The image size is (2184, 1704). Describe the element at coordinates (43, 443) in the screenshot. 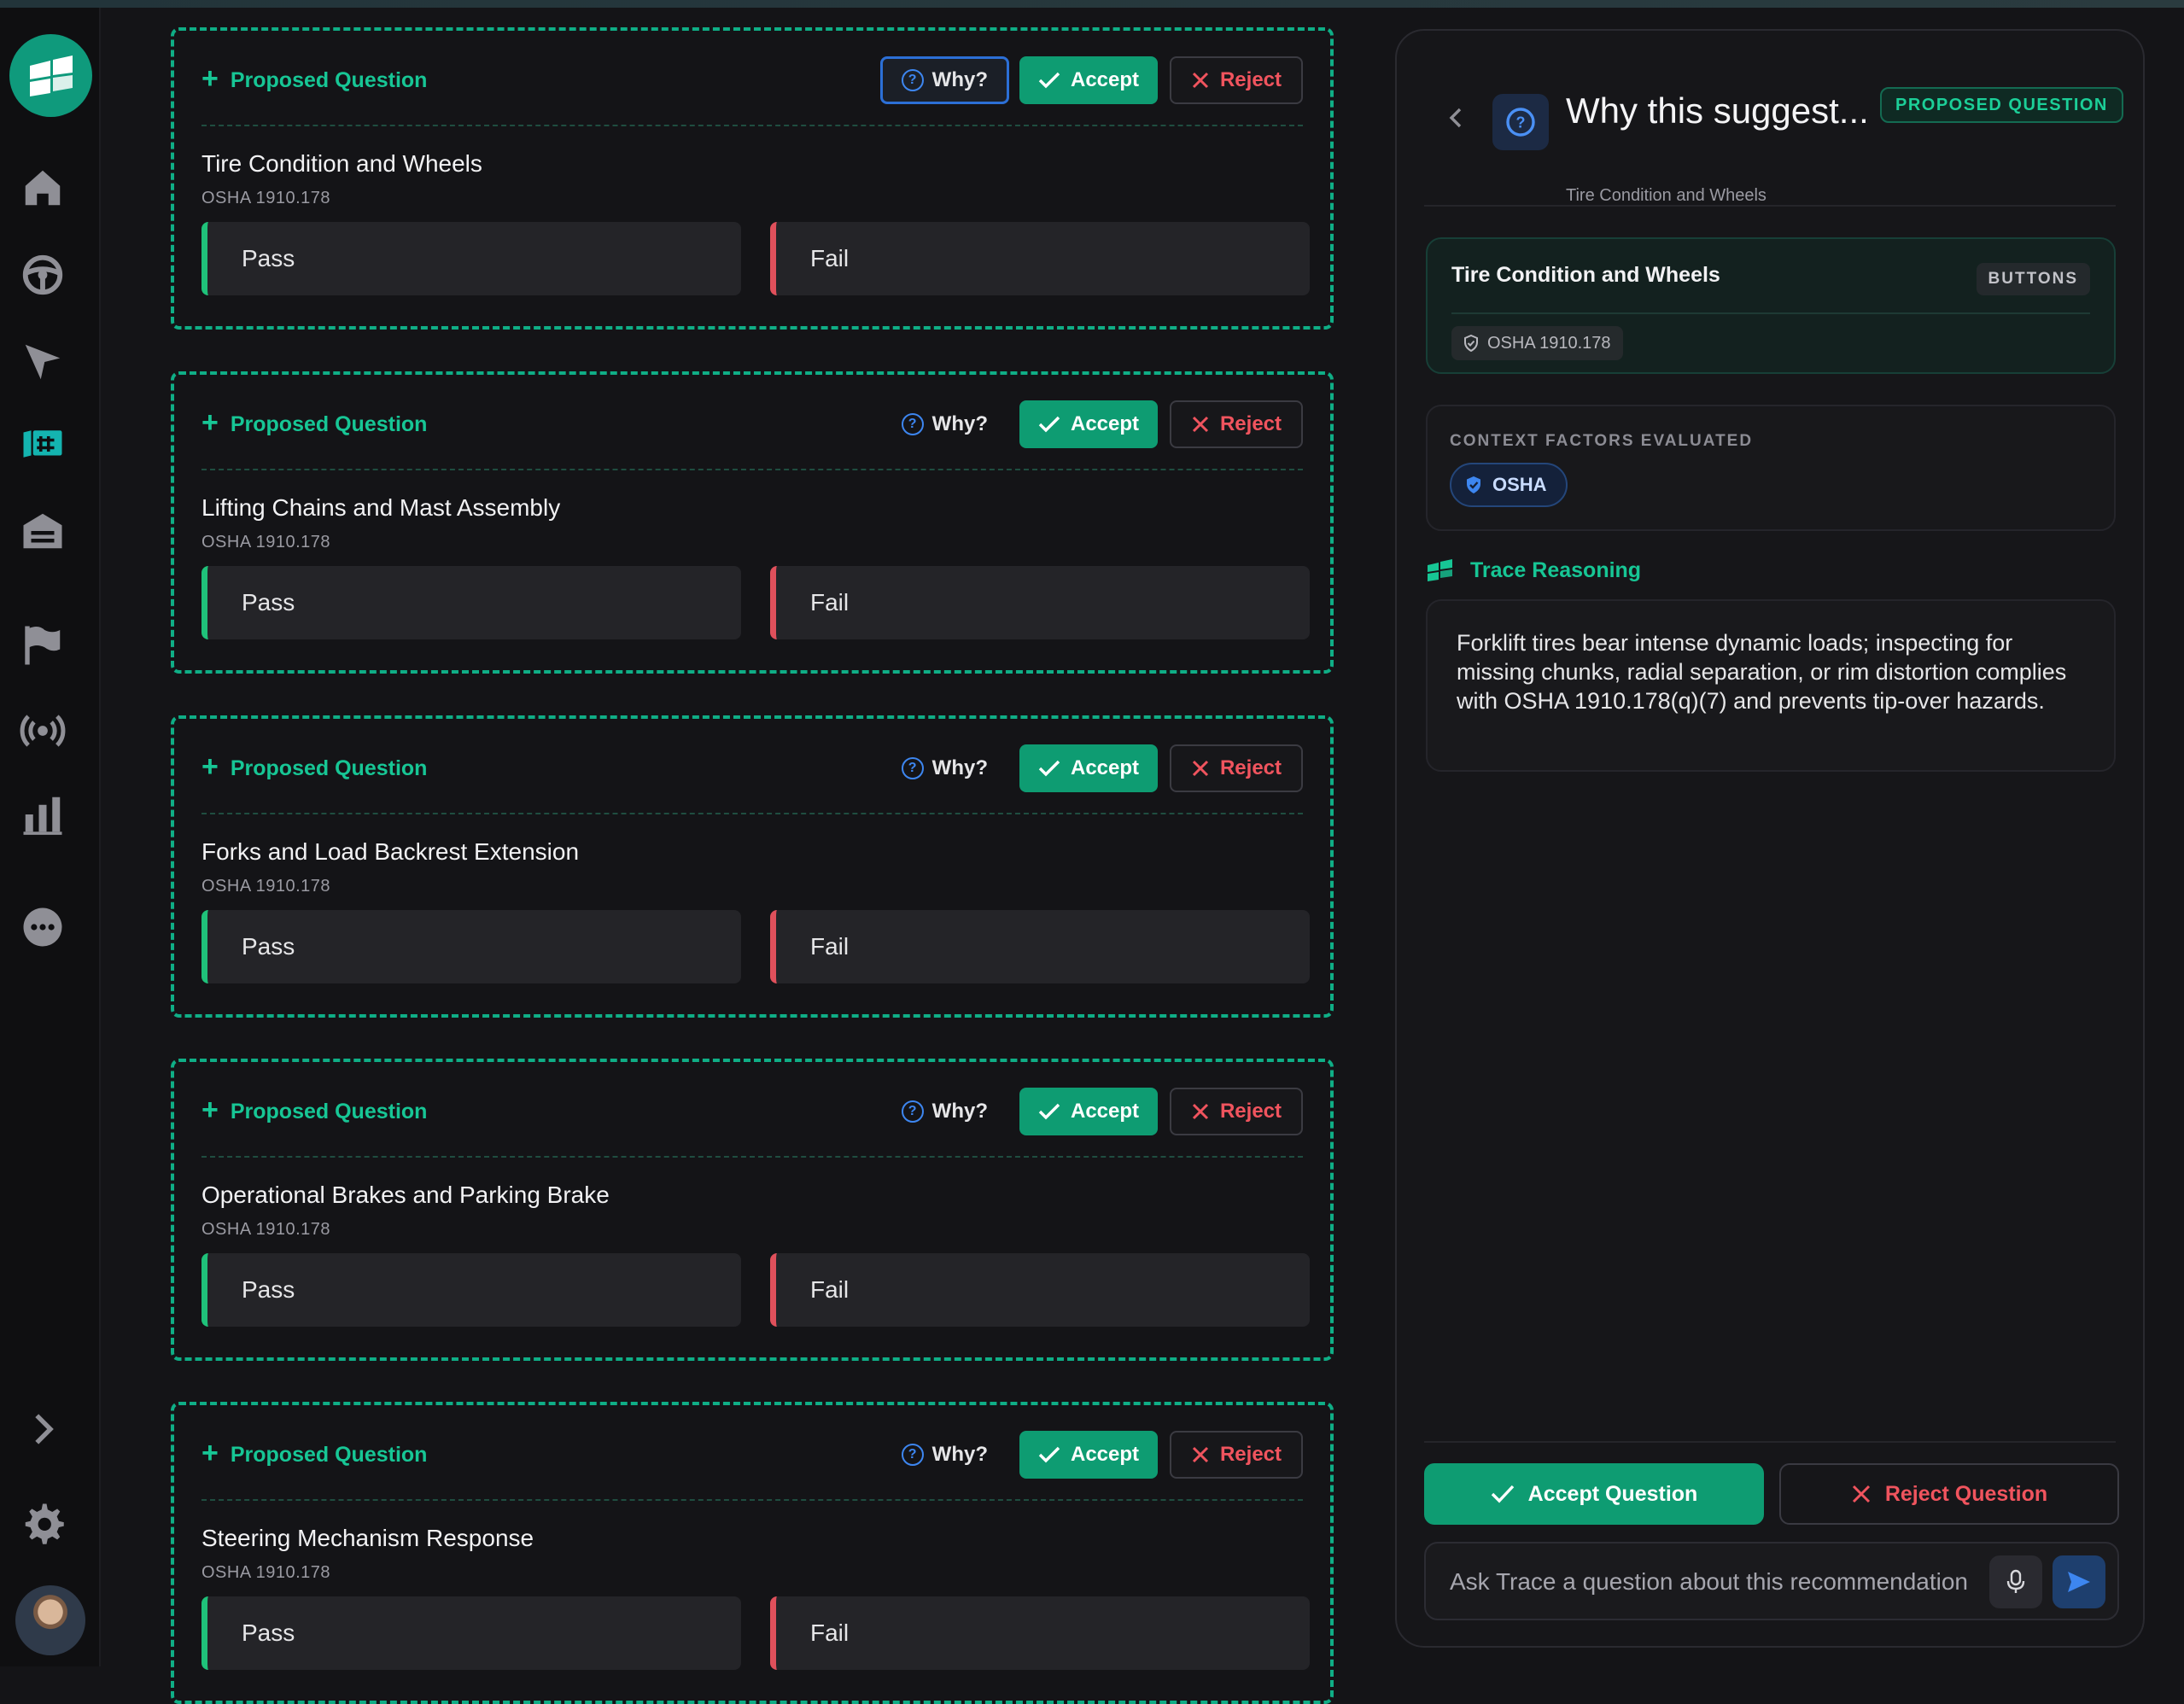

I see `nav-inspections-icon` at that location.